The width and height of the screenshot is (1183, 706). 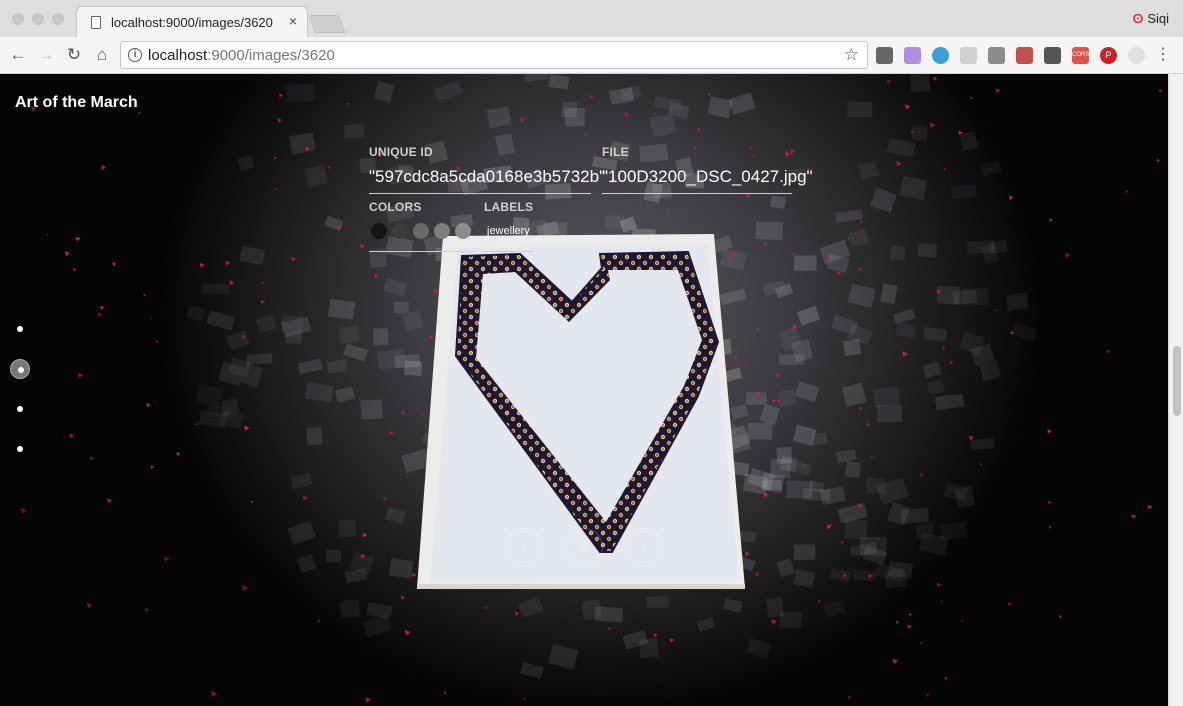 What do you see at coordinates (996, 55) in the screenshot?
I see `square-ext-icon` at bounding box center [996, 55].